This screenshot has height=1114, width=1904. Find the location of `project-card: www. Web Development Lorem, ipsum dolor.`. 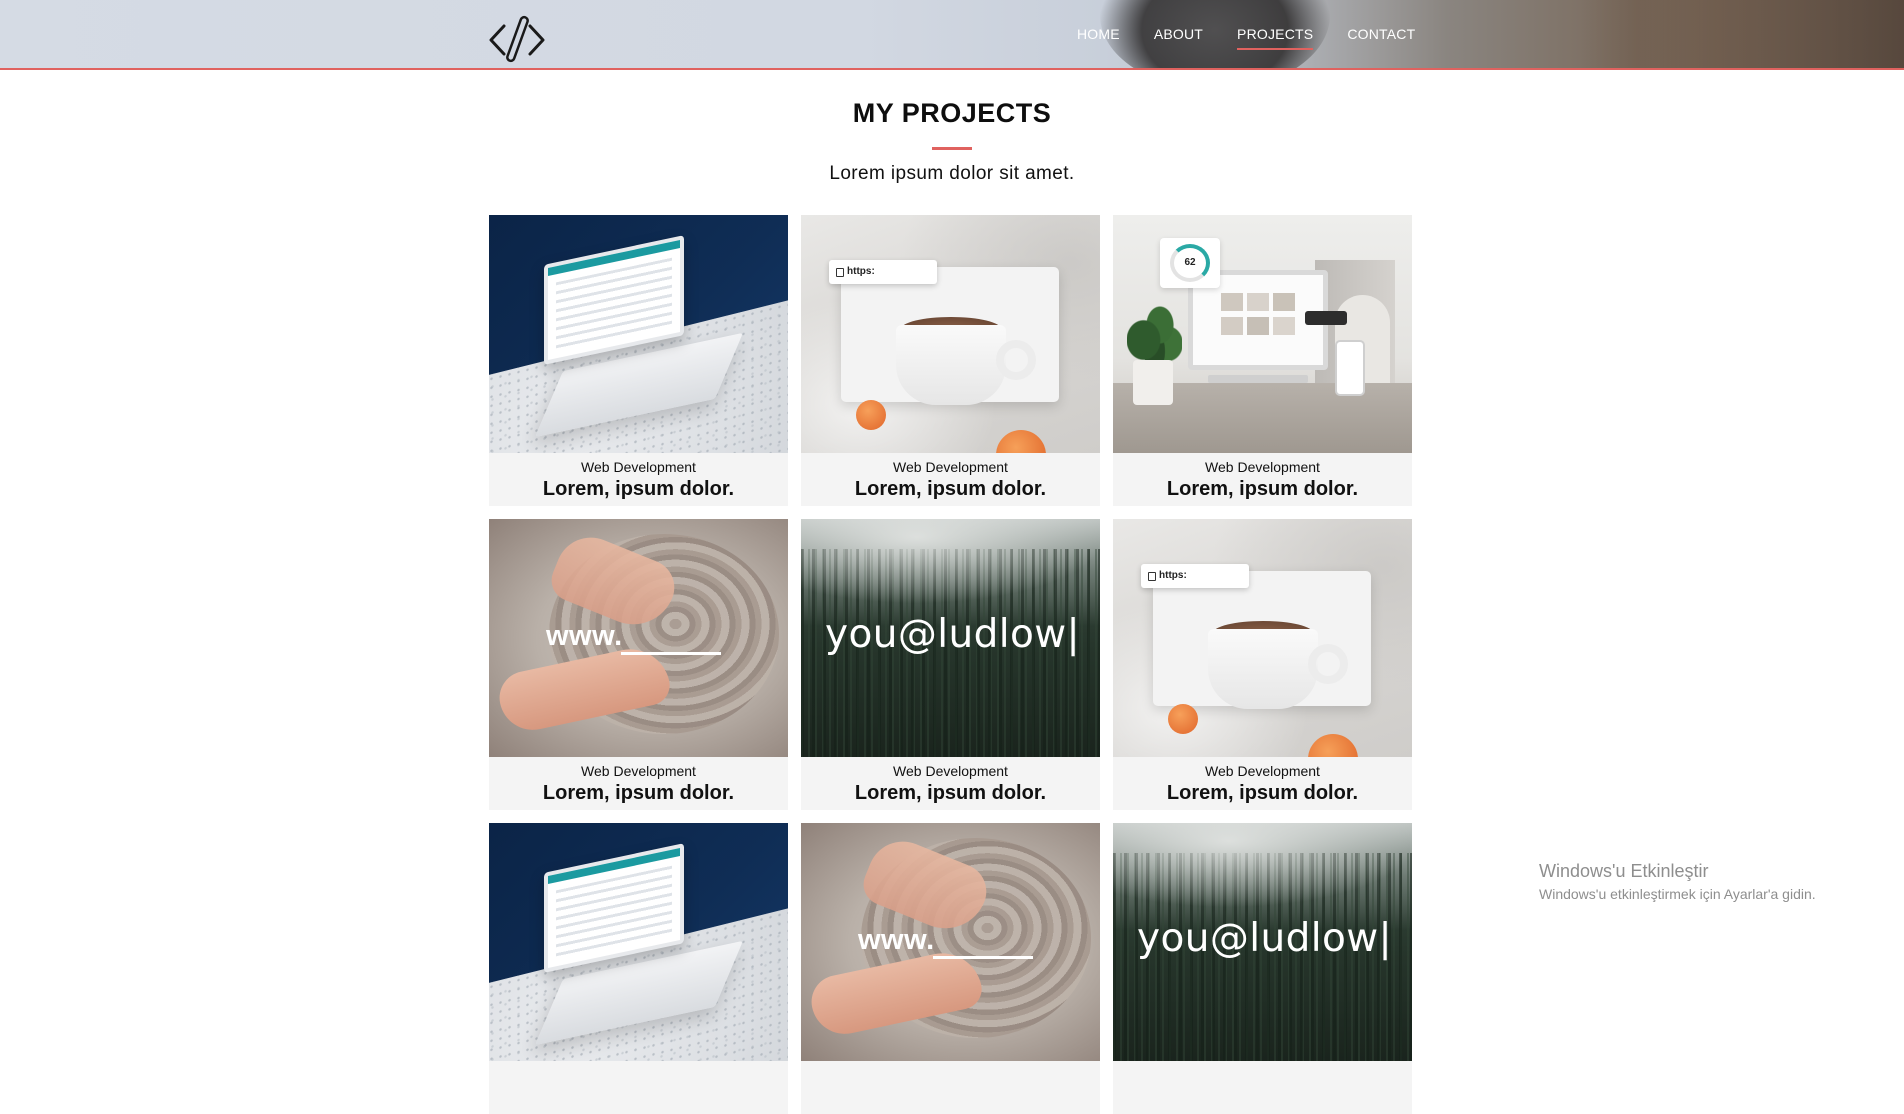

project-card: www. Web Development Lorem, ipsum dolor. is located at coordinates (638, 664).